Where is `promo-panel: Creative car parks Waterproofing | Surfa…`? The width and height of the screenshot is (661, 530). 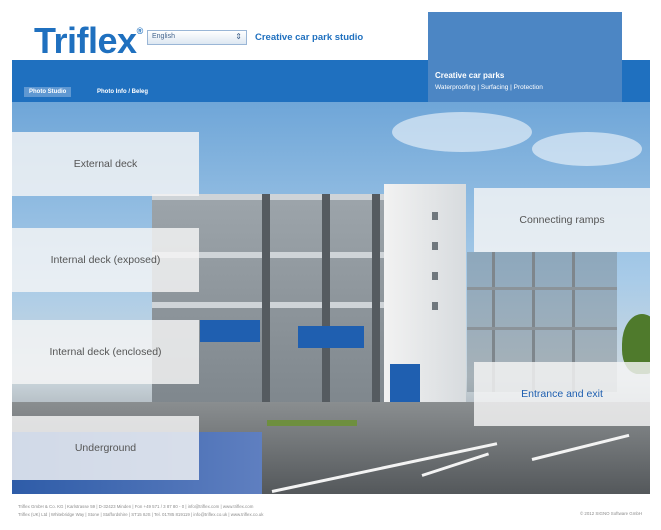
promo-panel: Creative car parks Waterproofing | Surfa… is located at coordinates (525, 62).